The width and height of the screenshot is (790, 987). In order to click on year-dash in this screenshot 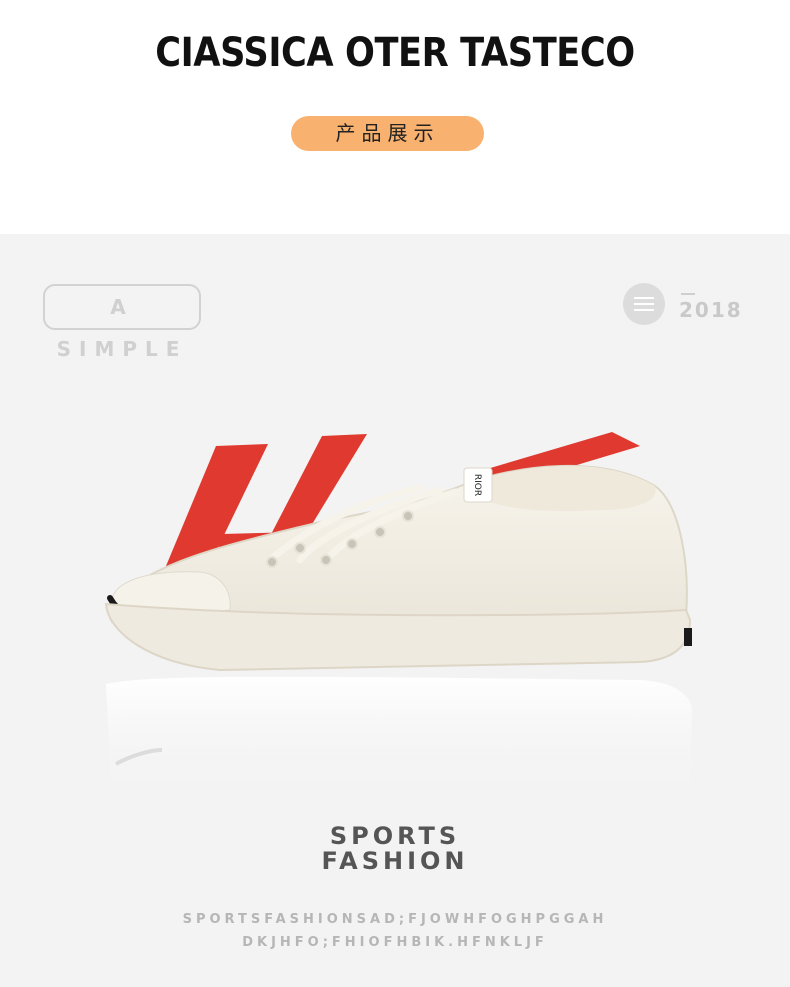, I will do `click(688, 294)`.